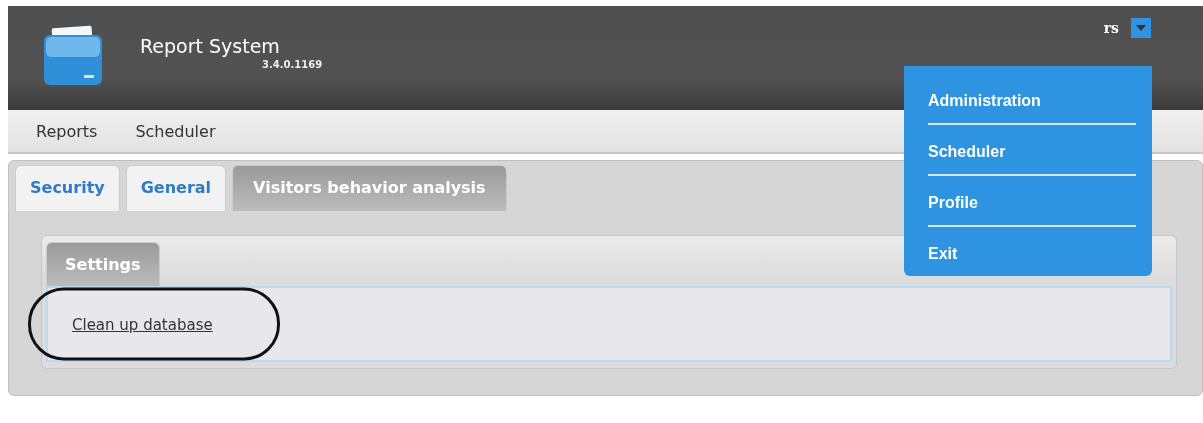  I want to click on username: rs, so click(1111, 28).